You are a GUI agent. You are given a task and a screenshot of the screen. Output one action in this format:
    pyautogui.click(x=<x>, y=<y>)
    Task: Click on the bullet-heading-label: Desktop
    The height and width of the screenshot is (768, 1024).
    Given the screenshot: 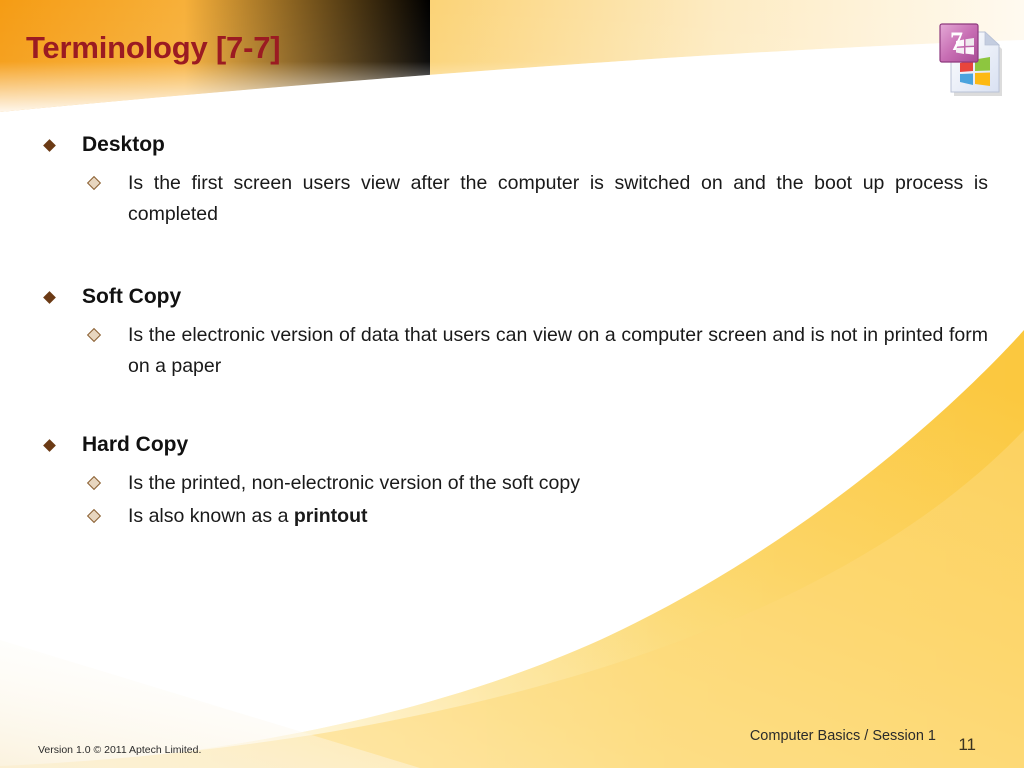 What is the action you would take?
    pyautogui.click(x=123, y=144)
    